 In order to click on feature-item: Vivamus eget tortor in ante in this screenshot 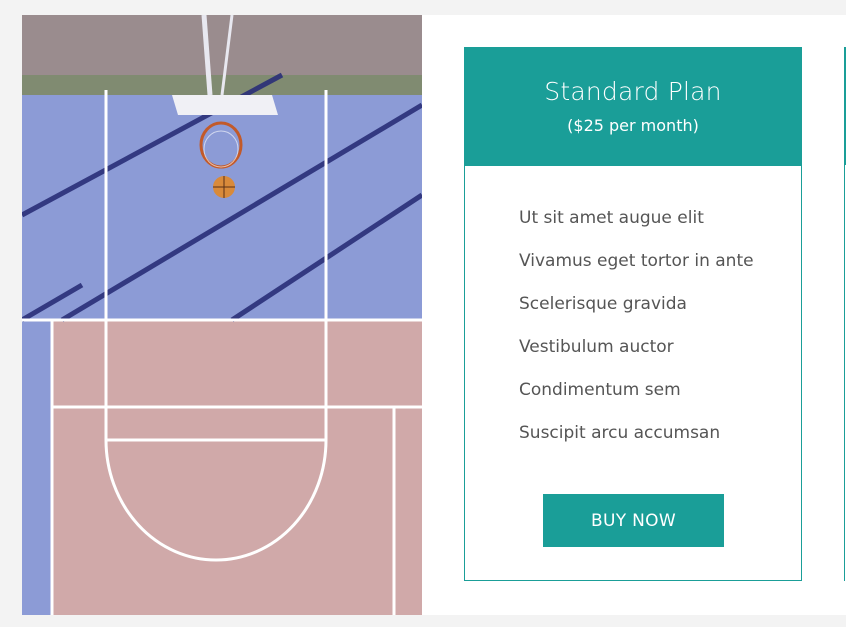, I will do `click(636, 261)`.